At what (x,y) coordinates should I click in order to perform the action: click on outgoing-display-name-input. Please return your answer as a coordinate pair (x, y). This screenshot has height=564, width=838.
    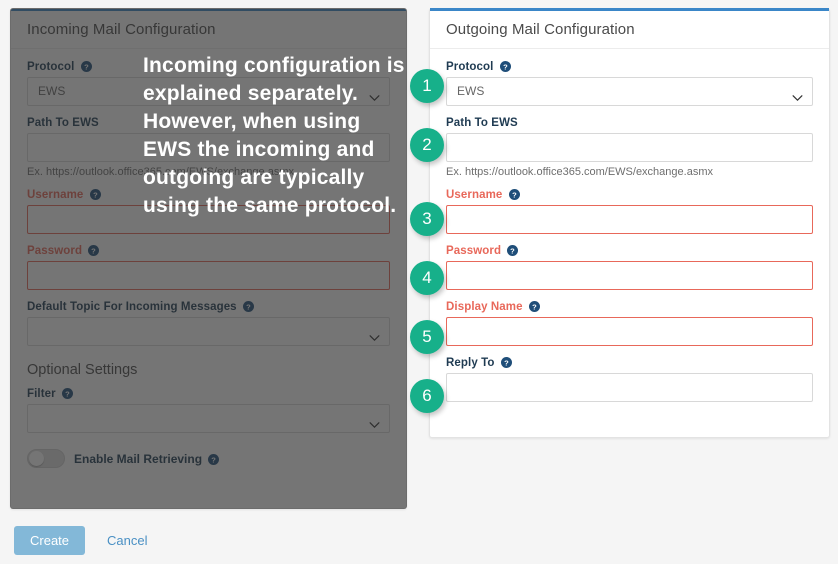
    Looking at the image, I should click on (629, 331).